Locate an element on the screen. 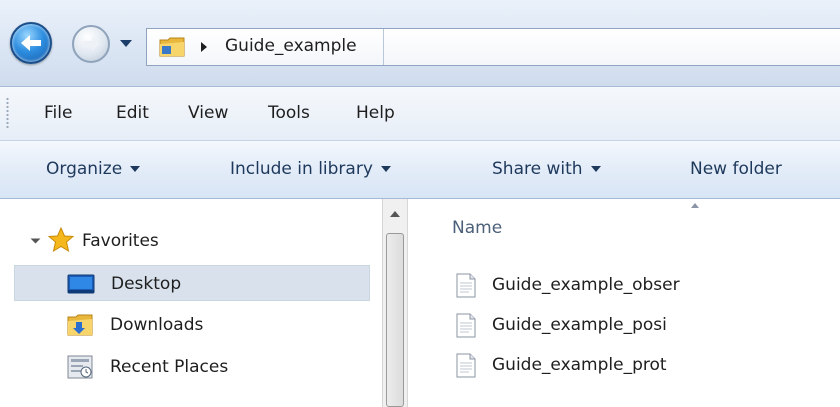 The height and width of the screenshot is (407, 840). nav-group-favorites: Favorites is located at coordinates (191, 241).